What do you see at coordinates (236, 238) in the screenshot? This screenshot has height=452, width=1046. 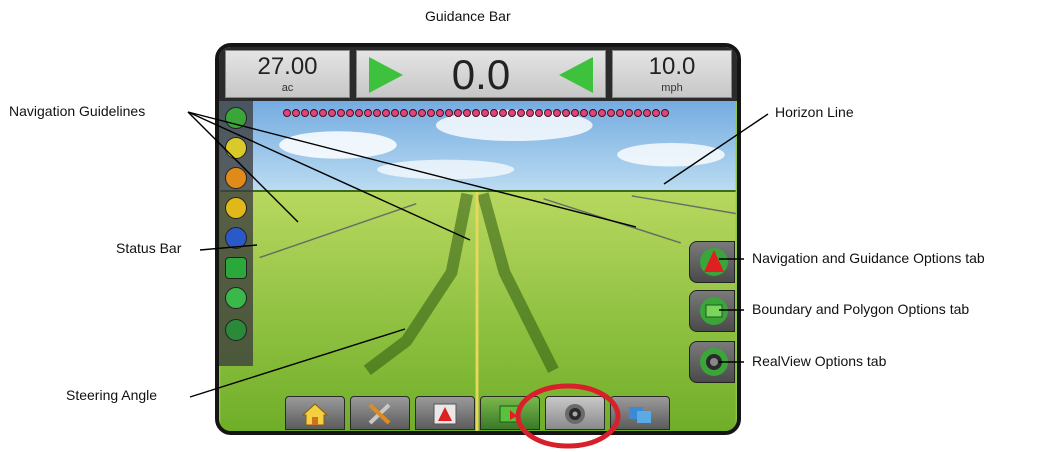 I see `satellite-status-icon` at bounding box center [236, 238].